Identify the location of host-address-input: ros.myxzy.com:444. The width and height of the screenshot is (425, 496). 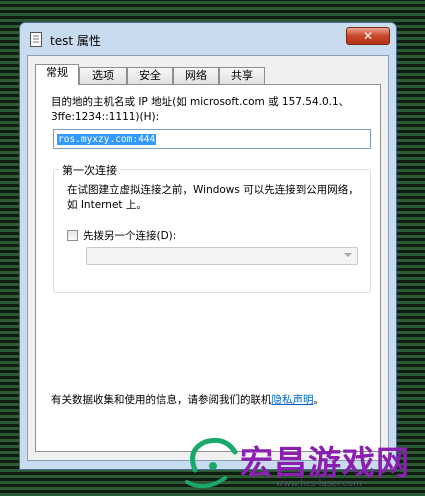
(212, 139).